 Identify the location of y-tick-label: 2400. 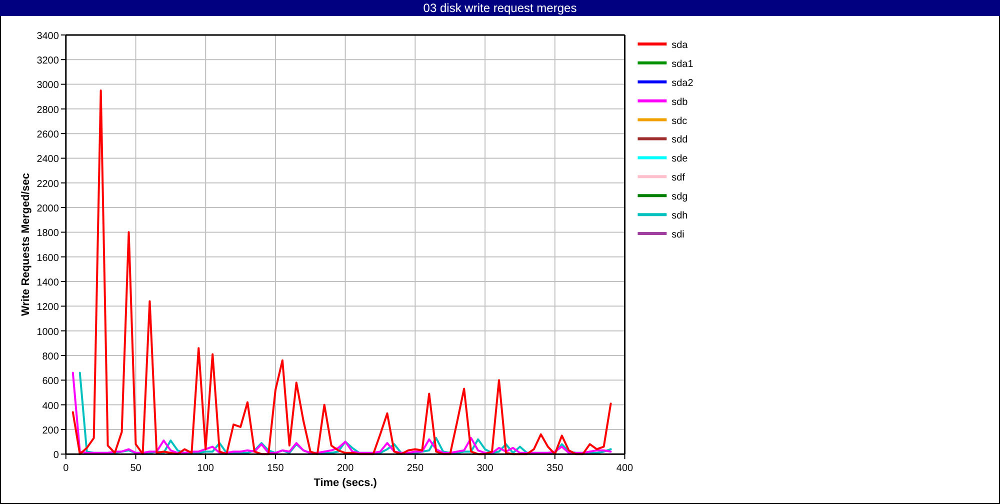
(47, 160).